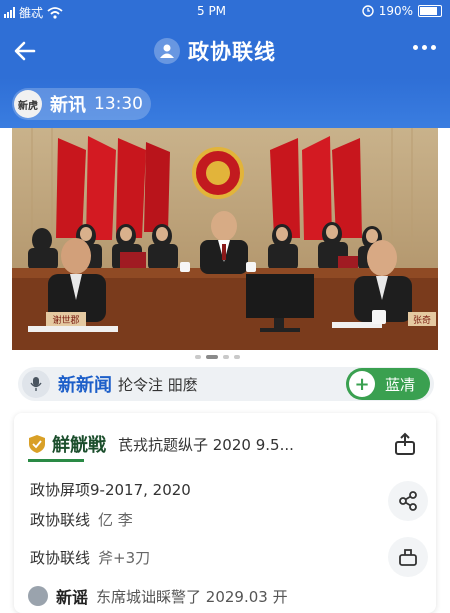 This screenshot has width=450, height=613. Describe the element at coordinates (56, 460) in the screenshot. I see `tag-underline` at that location.